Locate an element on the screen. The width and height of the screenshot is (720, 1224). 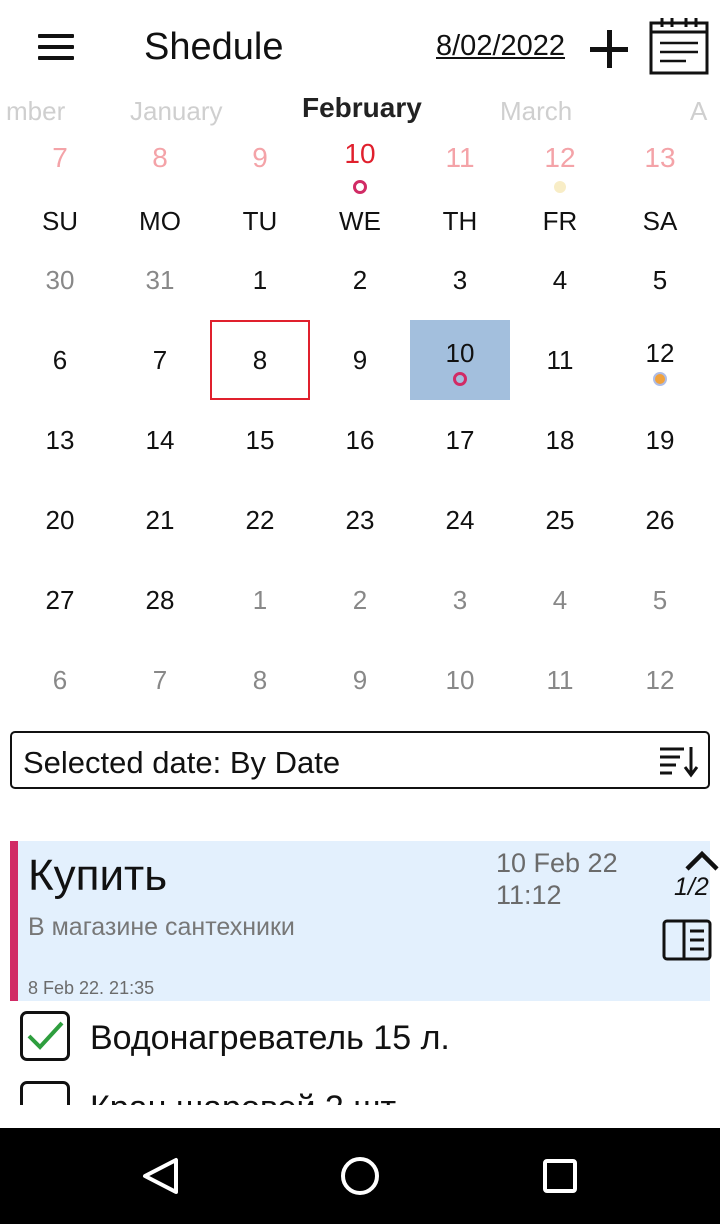
calendar-day-number: 12 is located at coordinates (660, 679).